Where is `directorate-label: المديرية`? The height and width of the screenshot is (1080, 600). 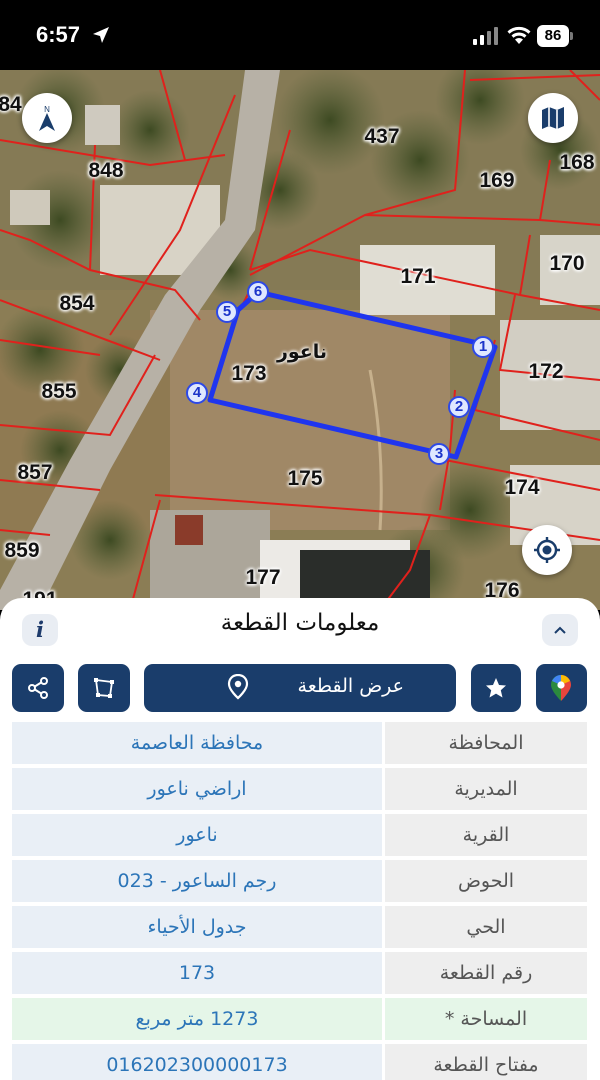
directorate-label: المديرية is located at coordinates (486, 789).